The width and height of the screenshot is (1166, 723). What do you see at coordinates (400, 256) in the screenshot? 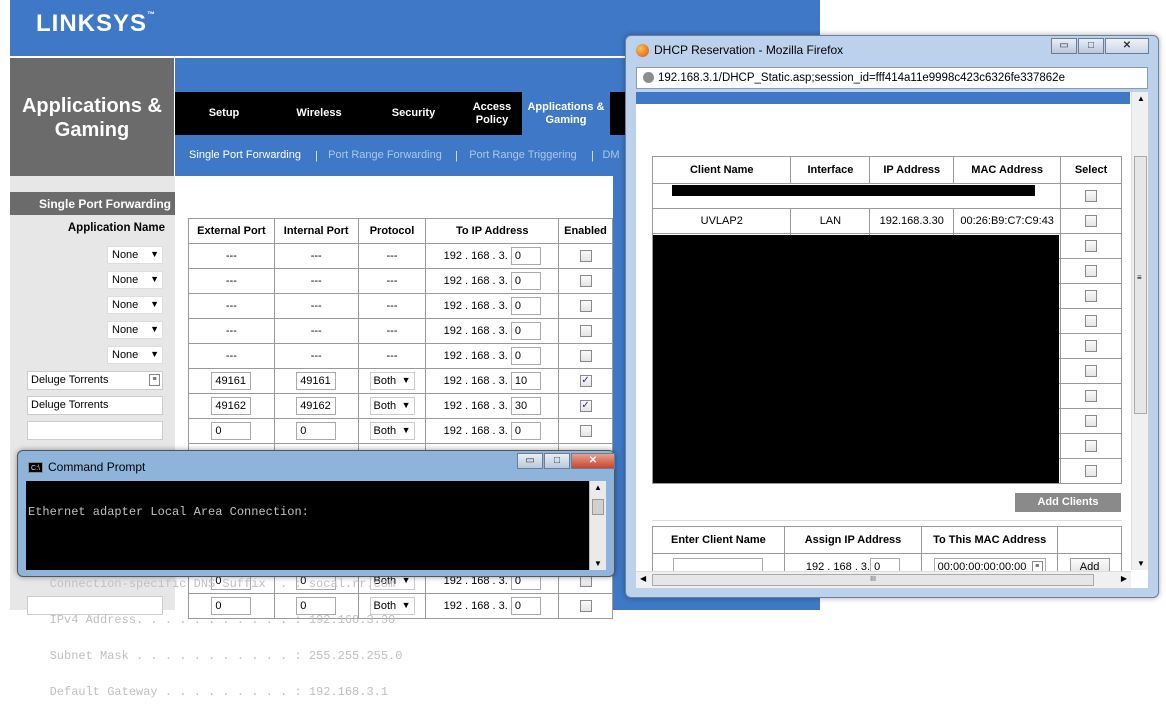
I see `table-row: --- --- --- 192 . 168 . 3. 0` at bounding box center [400, 256].